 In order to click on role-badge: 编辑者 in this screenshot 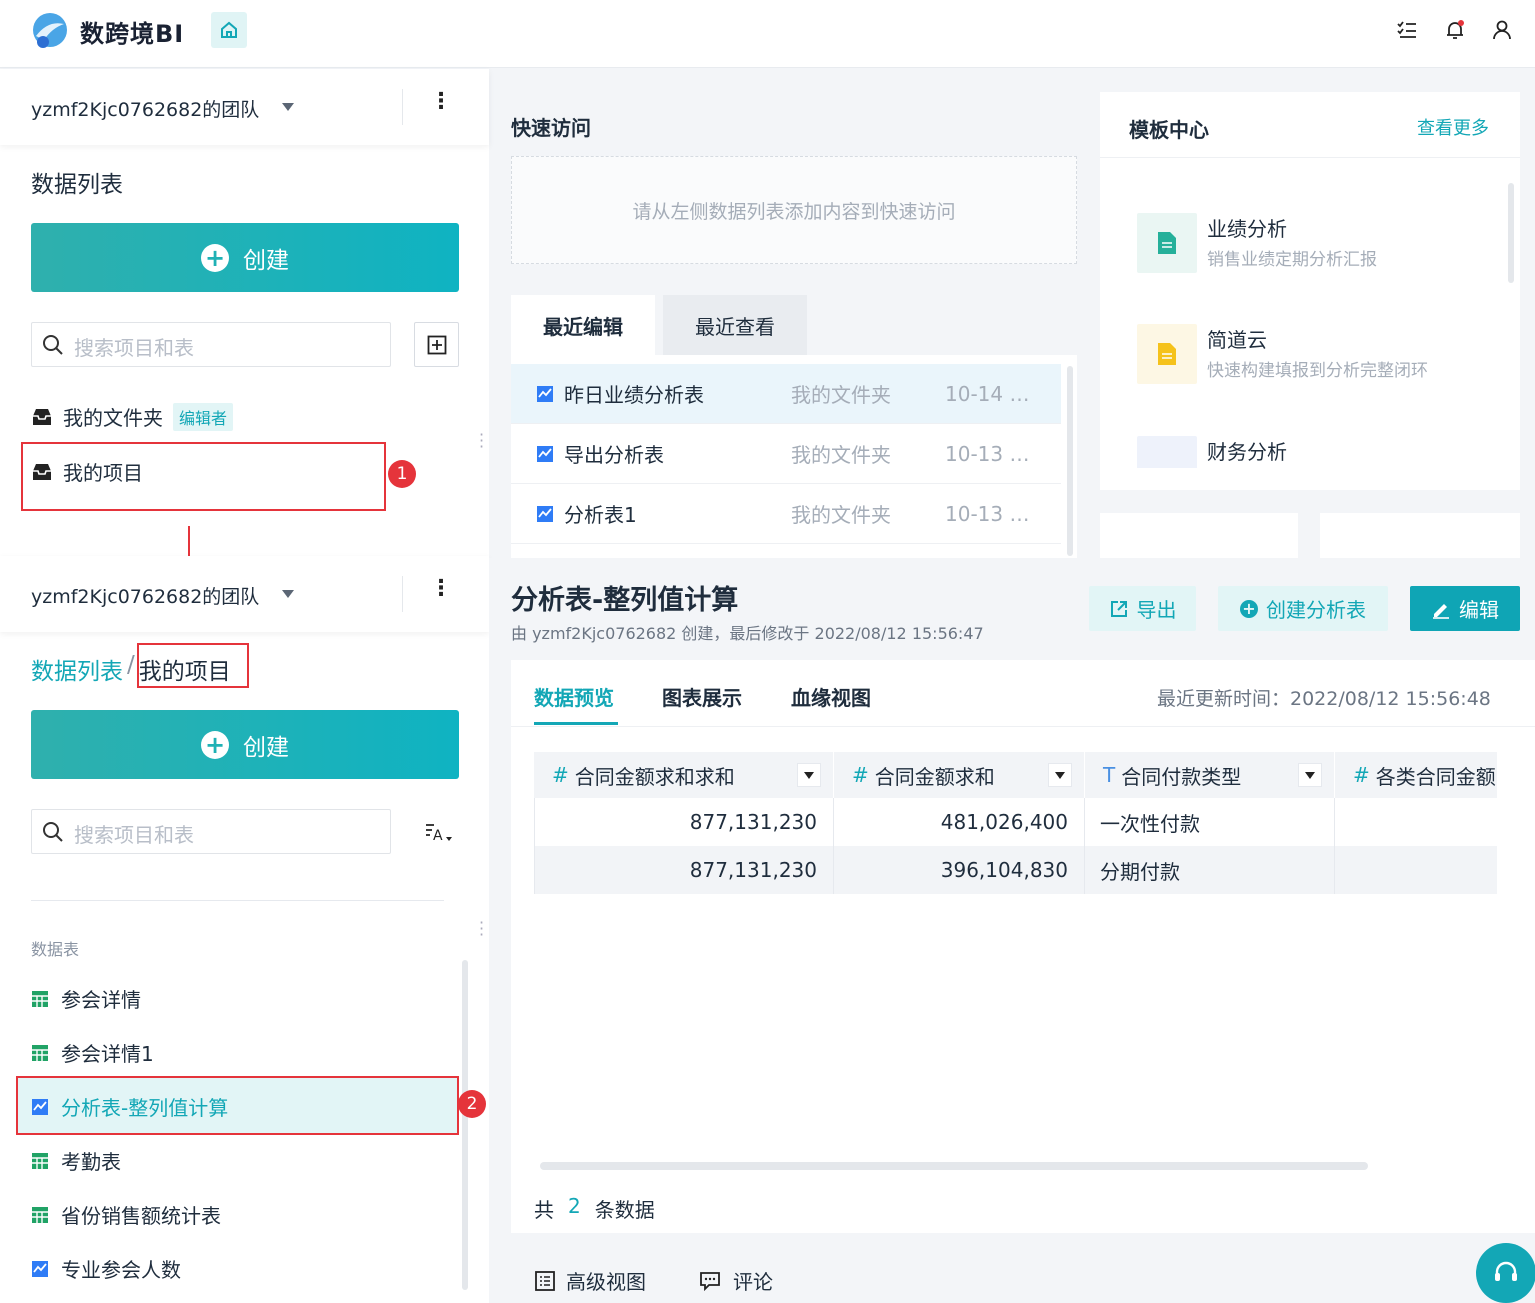, I will do `click(203, 416)`.